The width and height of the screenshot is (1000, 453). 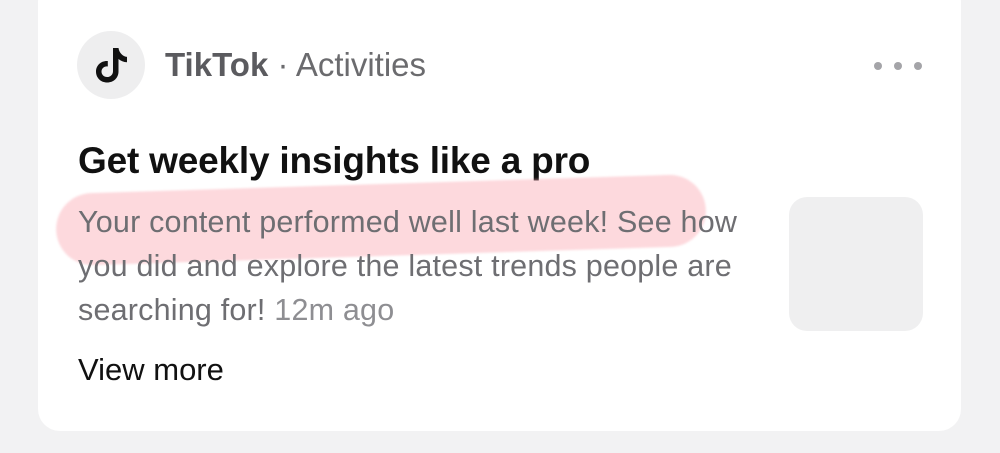 What do you see at coordinates (151, 370) in the screenshot?
I see `view-more-button: View more` at bounding box center [151, 370].